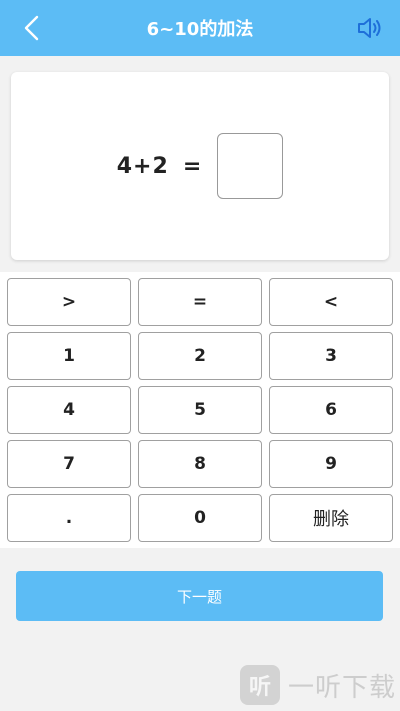 Image resolution: width=400 pixels, height=711 pixels. Describe the element at coordinates (69, 302) in the screenshot. I see `key-greater-than: >` at that location.